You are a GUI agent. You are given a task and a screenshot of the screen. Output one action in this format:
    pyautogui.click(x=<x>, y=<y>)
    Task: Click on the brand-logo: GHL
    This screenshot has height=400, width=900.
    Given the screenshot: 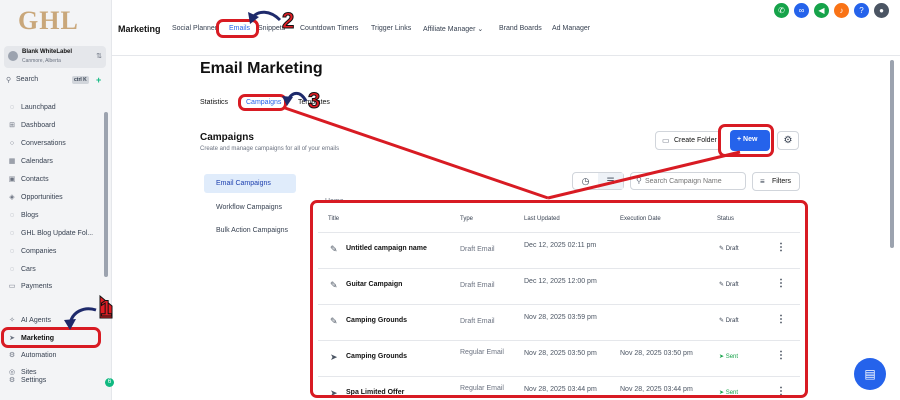 What is the action you would take?
    pyautogui.click(x=48, y=21)
    